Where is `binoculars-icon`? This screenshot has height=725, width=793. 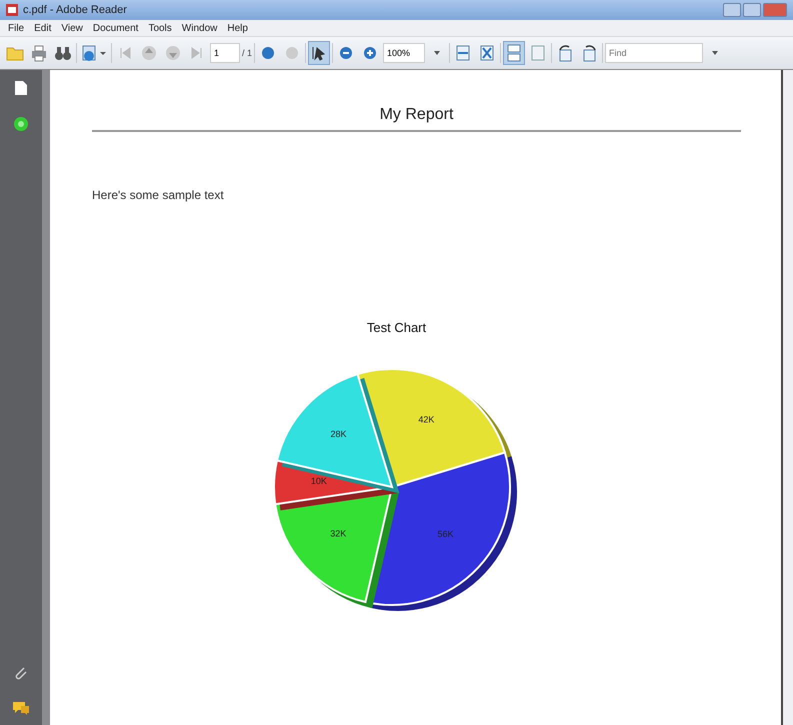
binoculars-icon is located at coordinates (63, 53).